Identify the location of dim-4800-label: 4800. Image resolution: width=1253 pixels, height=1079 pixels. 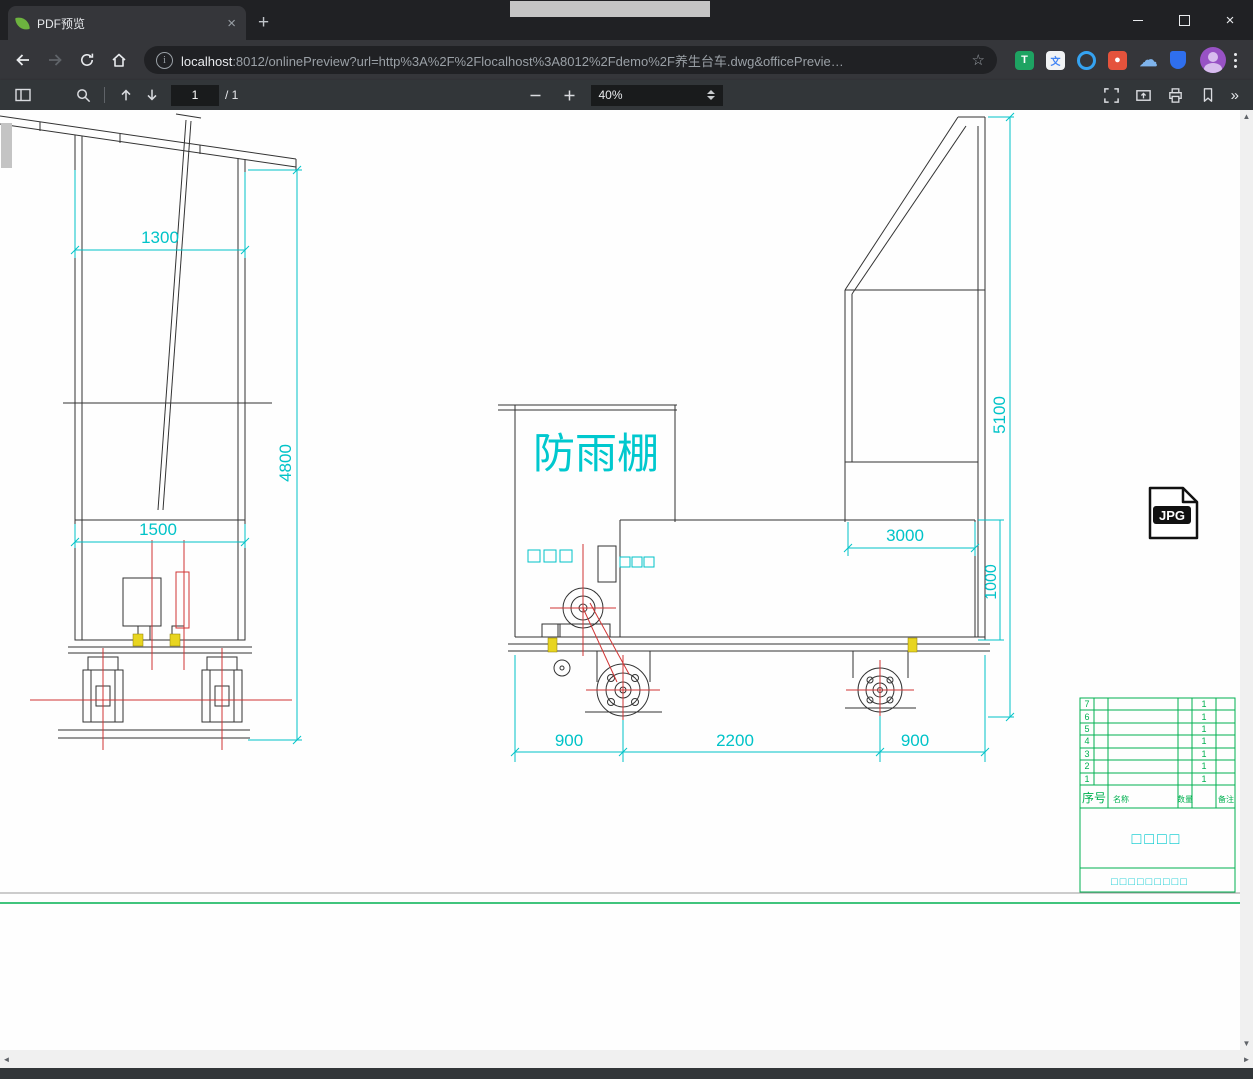
(285, 463).